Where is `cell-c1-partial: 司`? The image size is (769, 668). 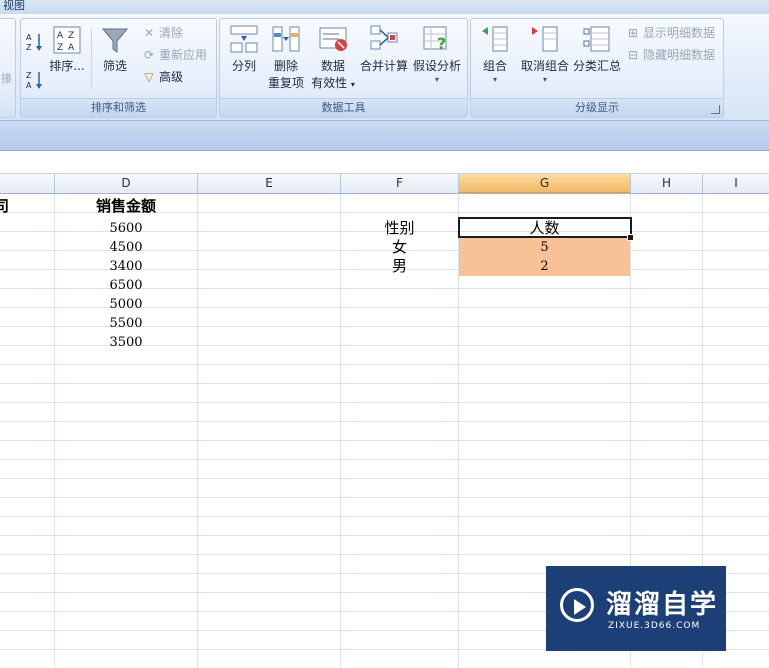
cell-c1-partial: 司 is located at coordinates (7, 206).